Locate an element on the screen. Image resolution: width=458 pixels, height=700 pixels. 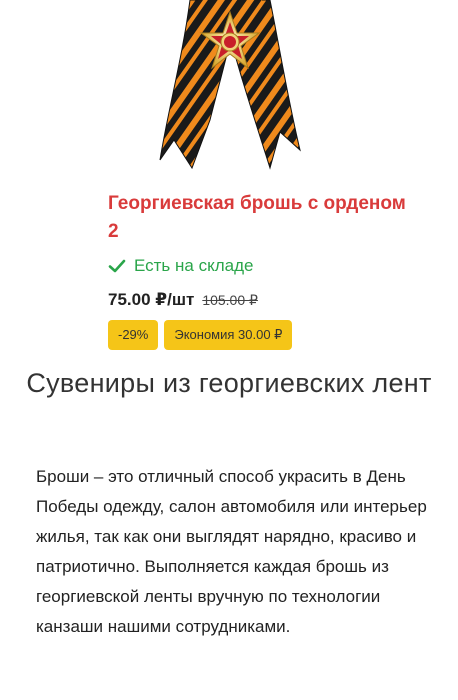
section-heading: Сувениры из георгиевских лент is located at coordinates (229, 383).